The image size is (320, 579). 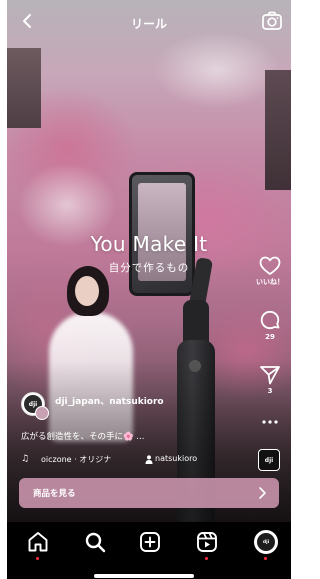 What do you see at coordinates (262, 493) in the screenshot?
I see `chevron-right-icon` at bounding box center [262, 493].